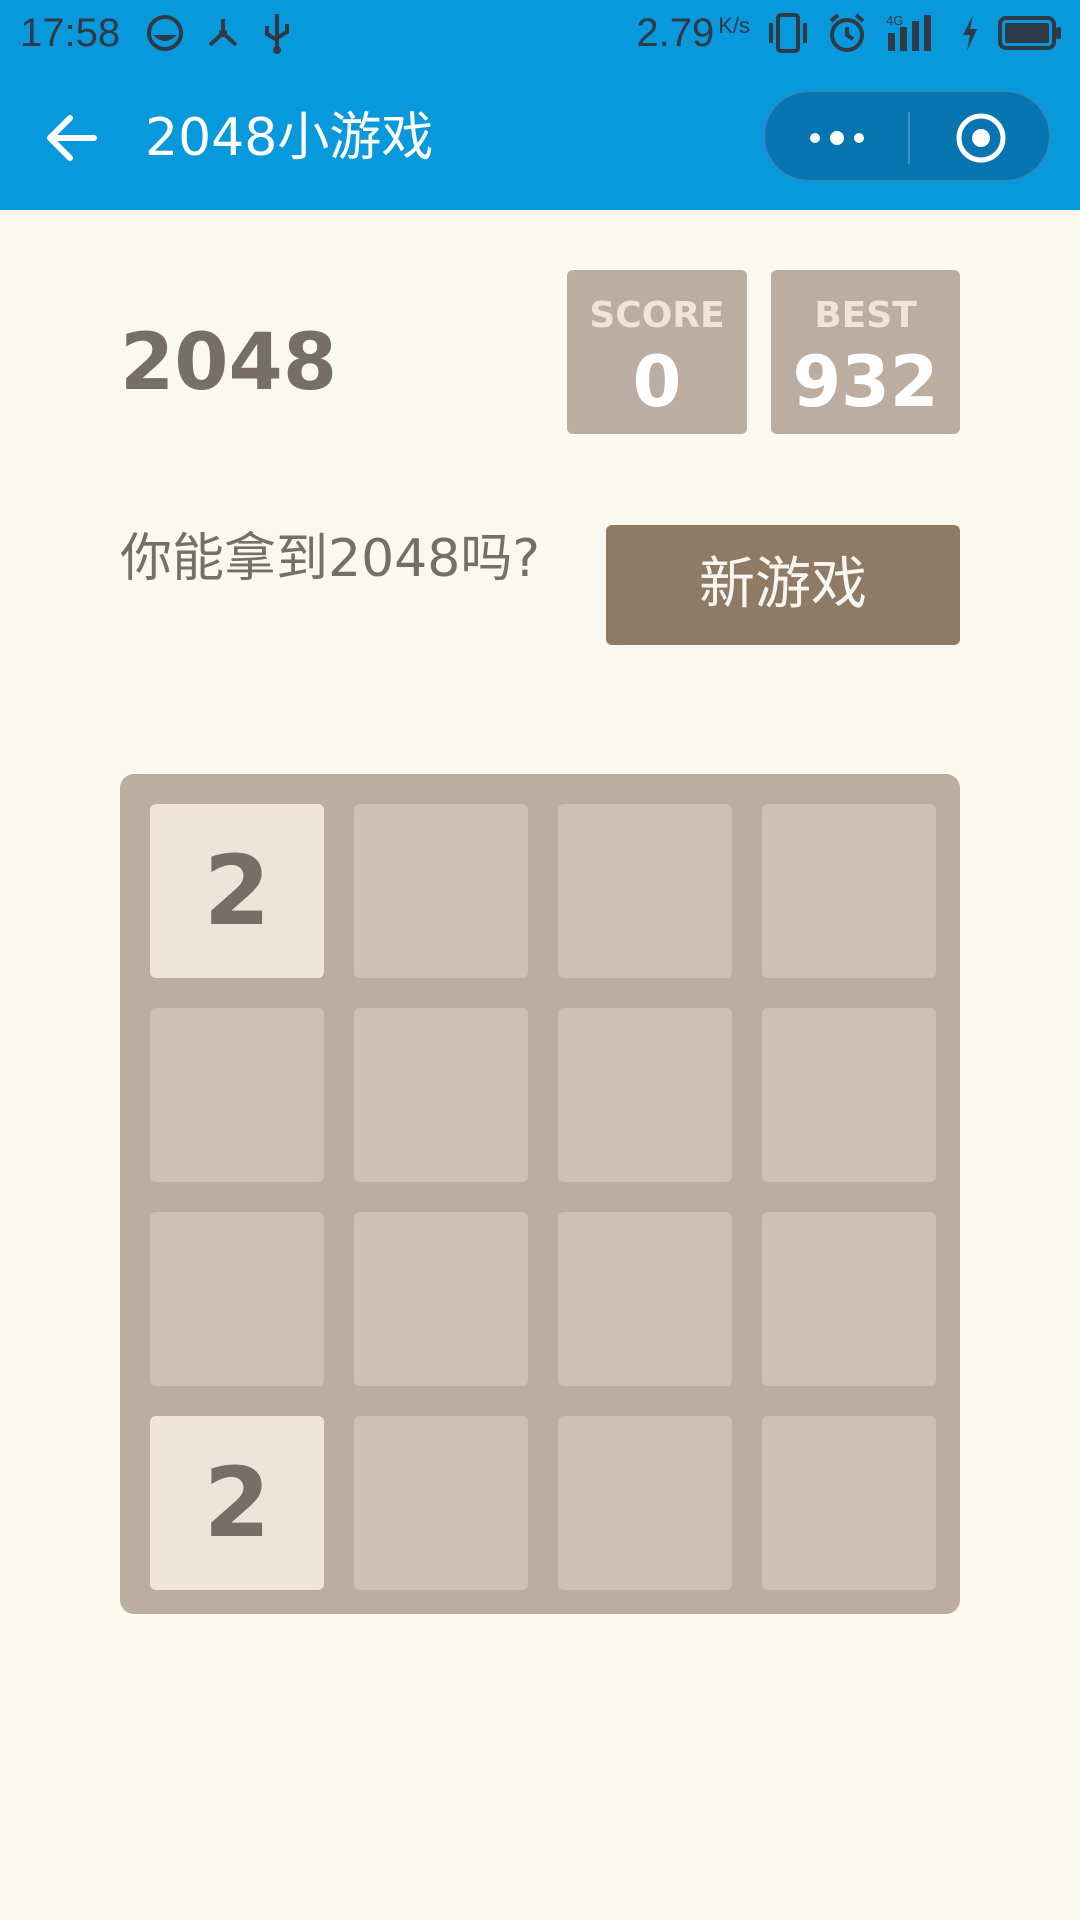 Image resolution: width=1080 pixels, height=1920 pixels. Describe the element at coordinates (865, 315) in the screenshot. I see `best-label: BEST` at that location.